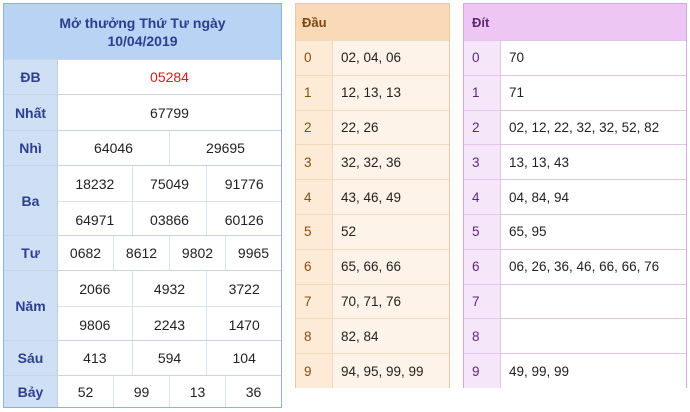 This screenshot has width=690, height=412. Describe the element at coordinates (253, 391) in the screenshot. I see `prize-value: 36` at that location.